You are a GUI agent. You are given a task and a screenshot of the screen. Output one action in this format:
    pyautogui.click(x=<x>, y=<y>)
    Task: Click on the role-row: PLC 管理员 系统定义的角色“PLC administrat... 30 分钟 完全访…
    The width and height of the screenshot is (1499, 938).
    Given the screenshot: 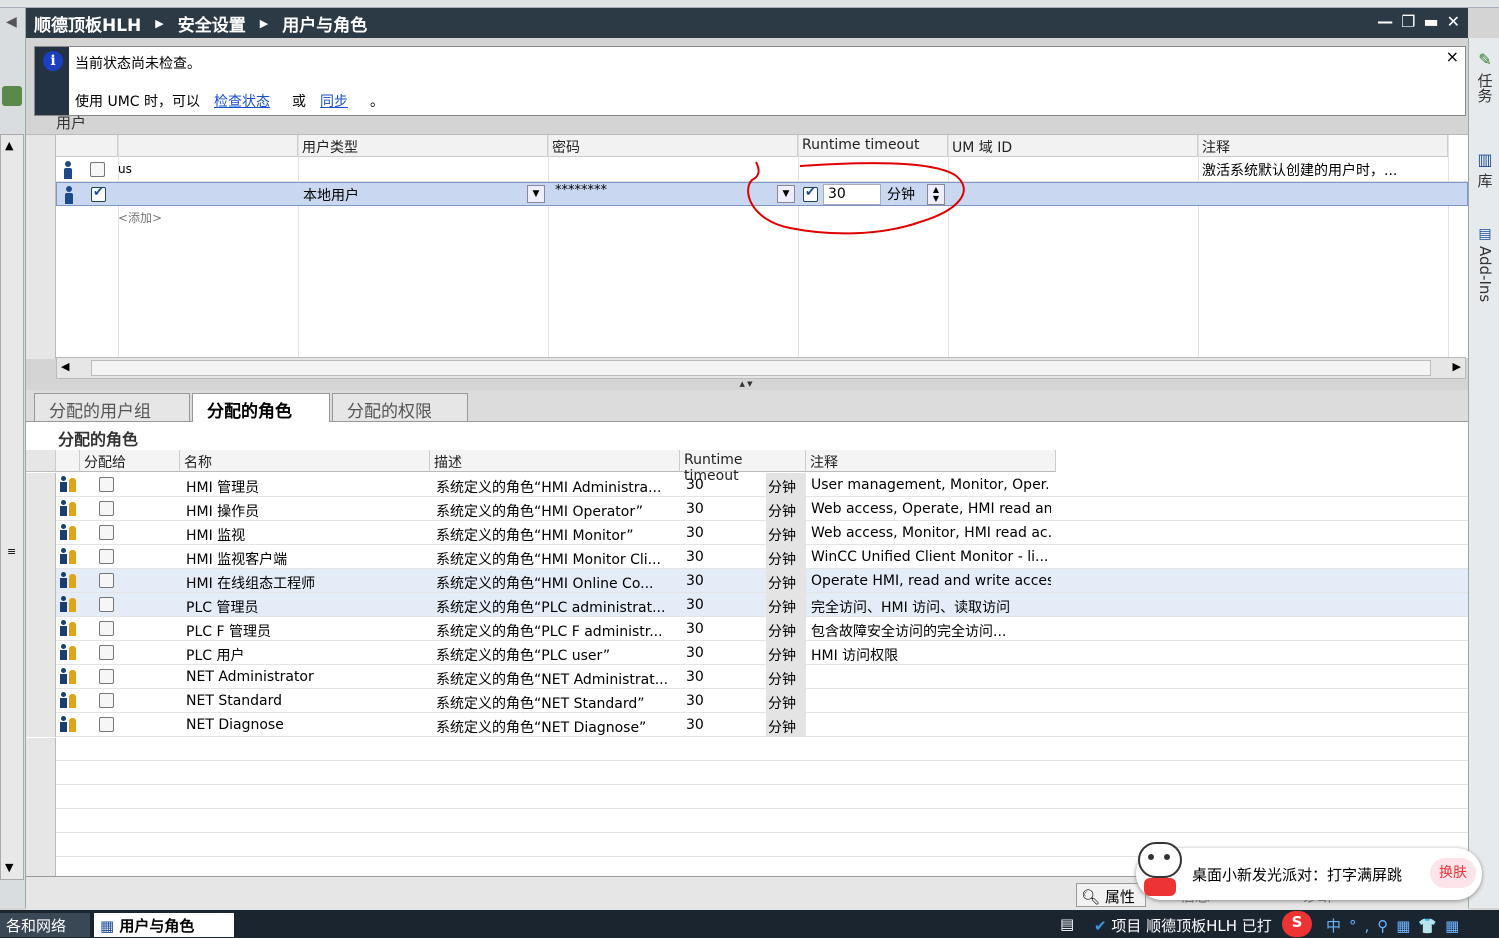 What is the action you would take?
    pyautogui.click(x=747, y=605)
    